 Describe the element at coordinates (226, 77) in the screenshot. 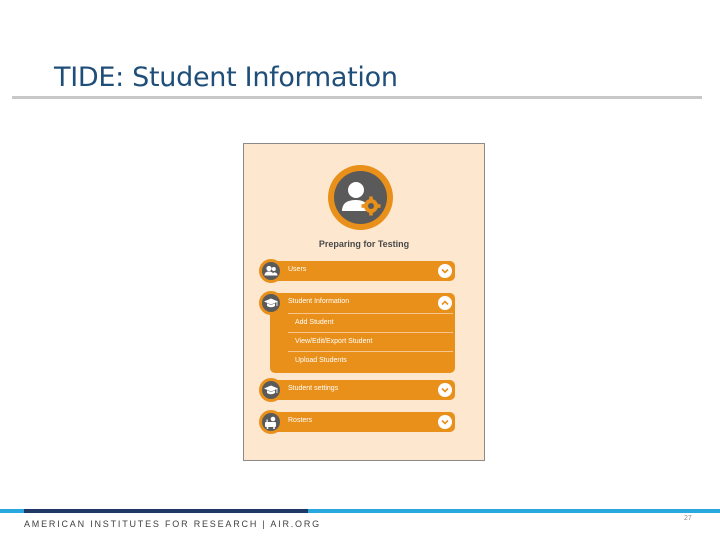

I see `slide-title: TIDE: Student Information` at that location.